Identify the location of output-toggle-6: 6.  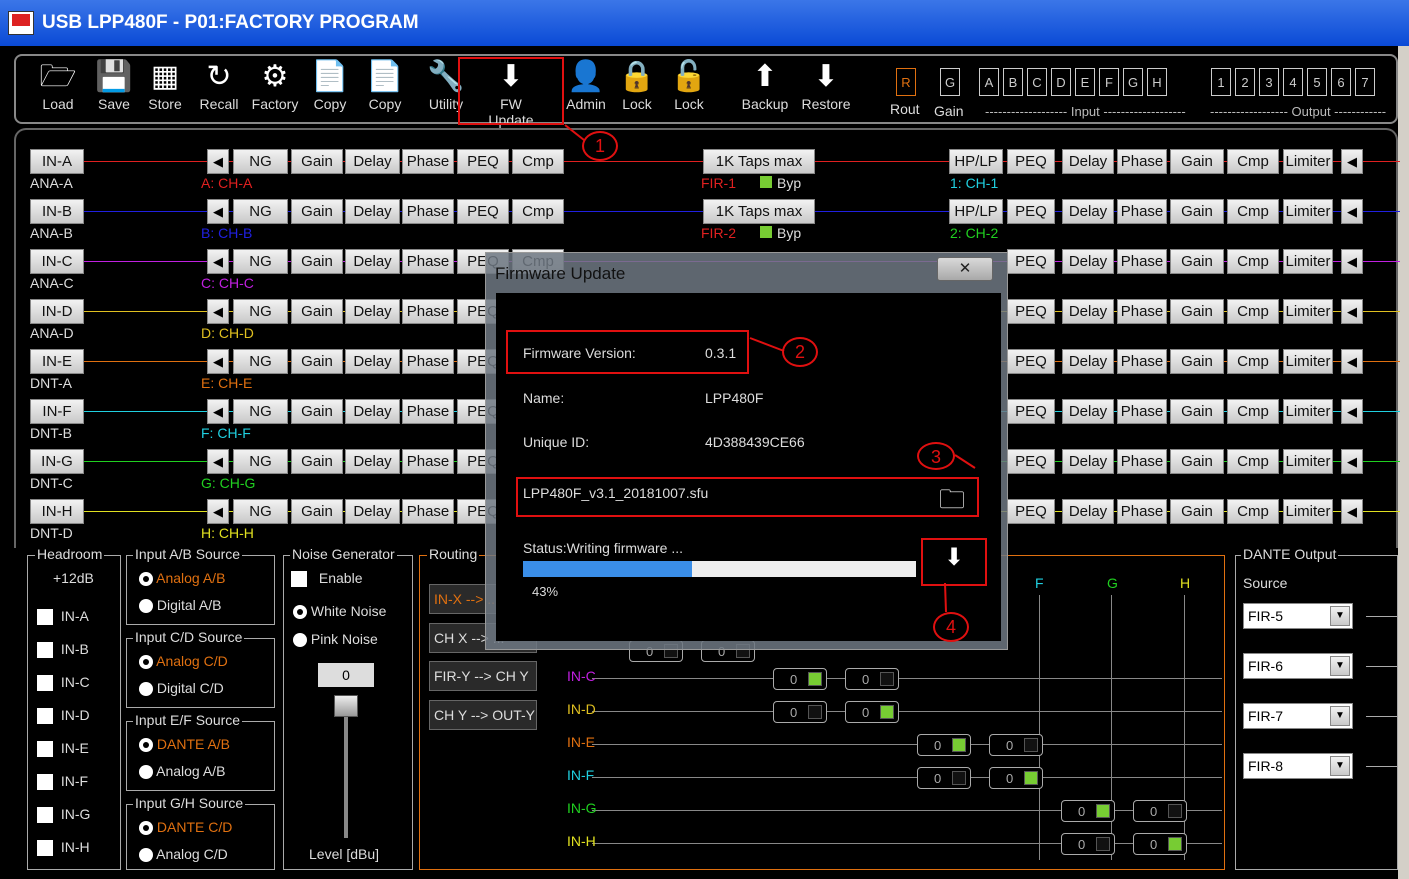
(1341, 82).